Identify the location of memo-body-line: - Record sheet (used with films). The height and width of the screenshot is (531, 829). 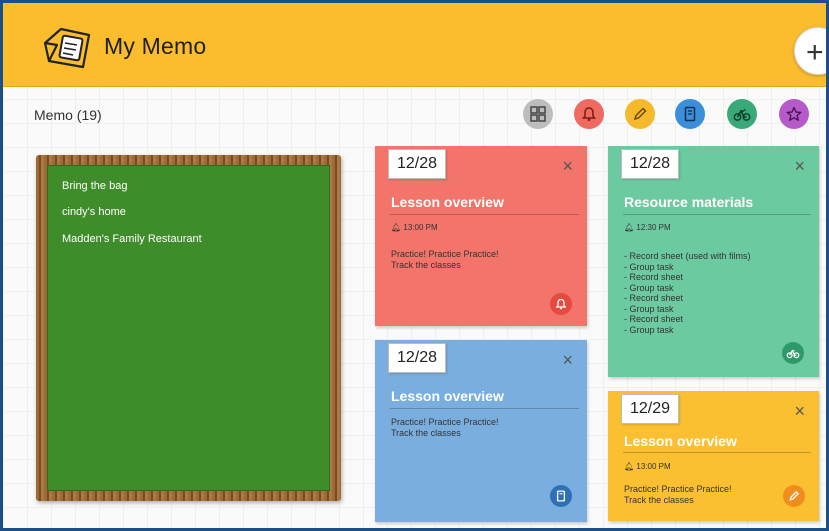
(687, 256).